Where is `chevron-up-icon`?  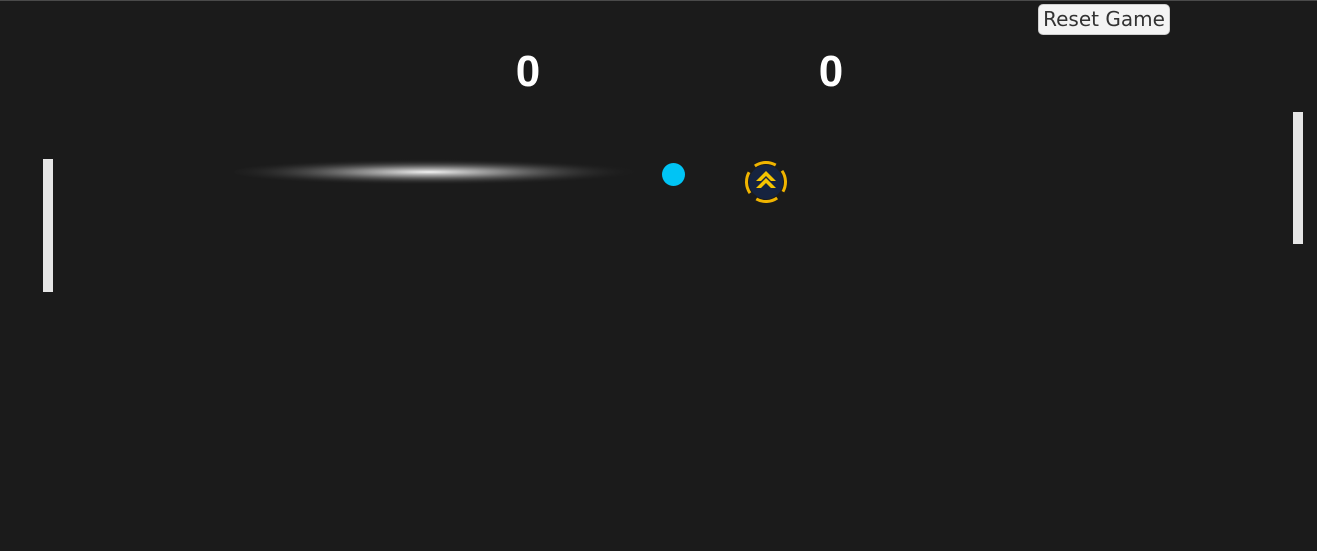 chevron-up-icon is located at coordinates (766, 182).